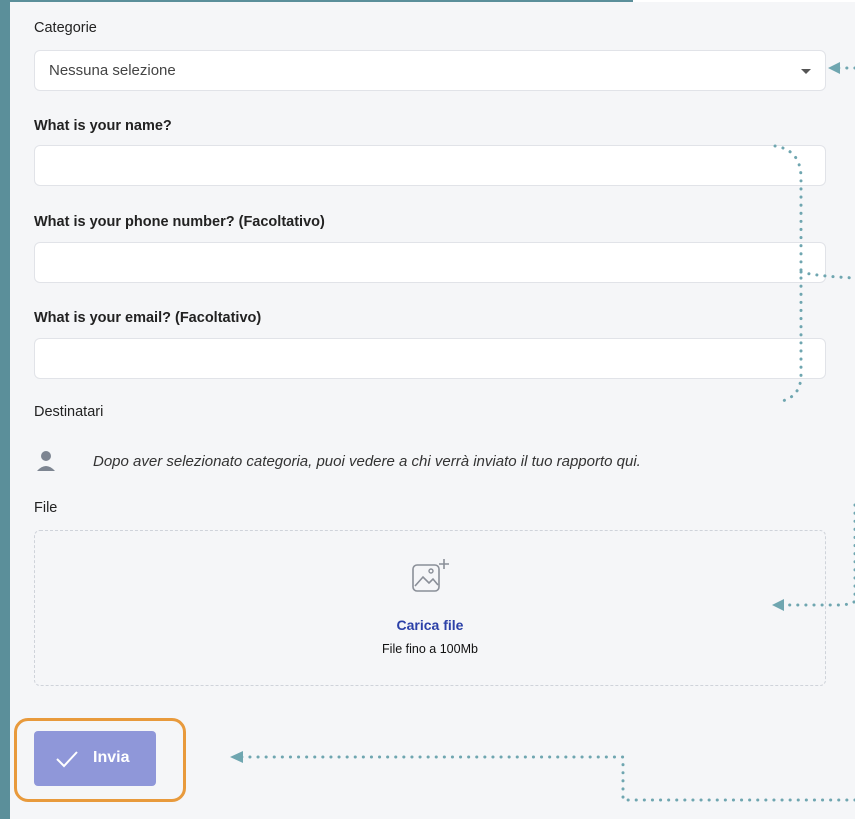 The width and height of the screenshot is (855, 819). What do you see at coordinates (430, 649) in the screenshot?
I see `upload-size-hint: File fino a 100Mb` at bounding box center [430, 649].